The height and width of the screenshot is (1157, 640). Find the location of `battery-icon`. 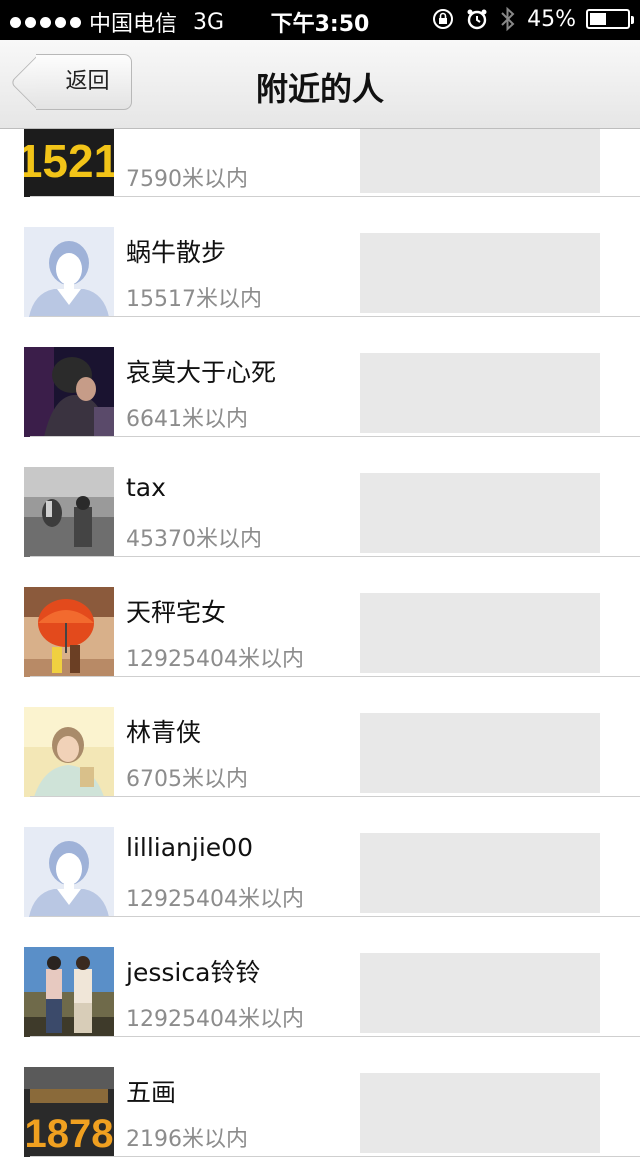

battery-icon is located at coordinates (610, 19).